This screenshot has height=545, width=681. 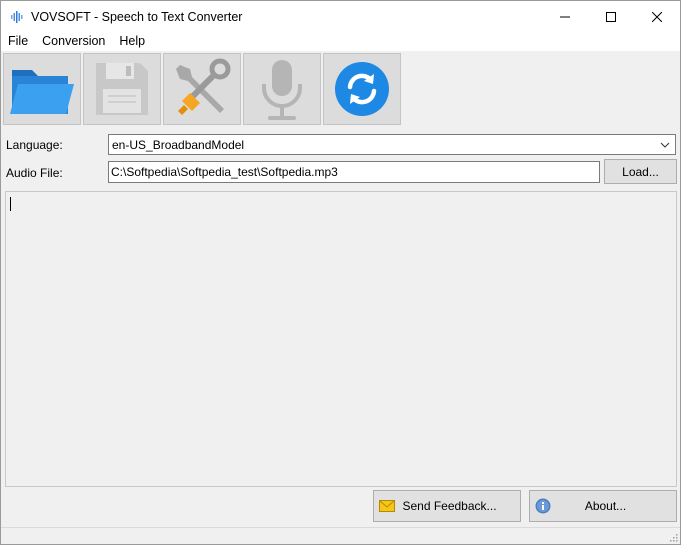 What do you see at coordinates (132, 41) in the screenshot?
I see `menu-help: Help` at bounding box center [132, 41].